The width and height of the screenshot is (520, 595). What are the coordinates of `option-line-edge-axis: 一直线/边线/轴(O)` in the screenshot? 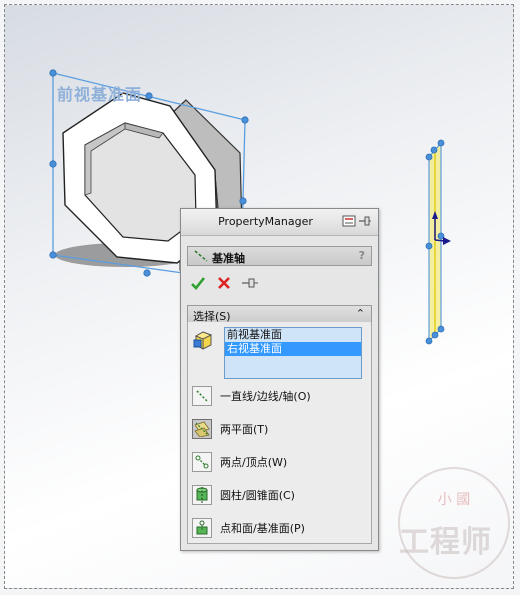 It's located at (251, 396).